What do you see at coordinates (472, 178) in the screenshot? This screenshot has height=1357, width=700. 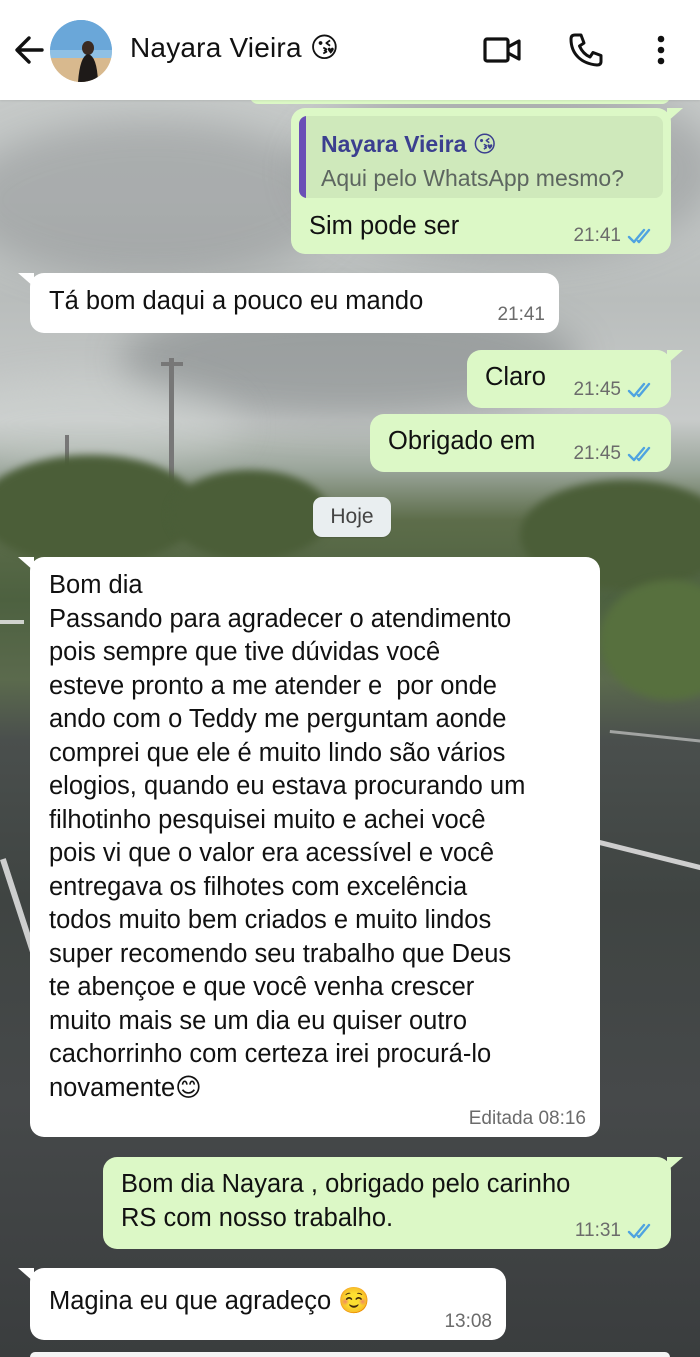 I see `quoted-text: Aqui pelo WhatsApp mesmo?` at bounding box center [472, 178].